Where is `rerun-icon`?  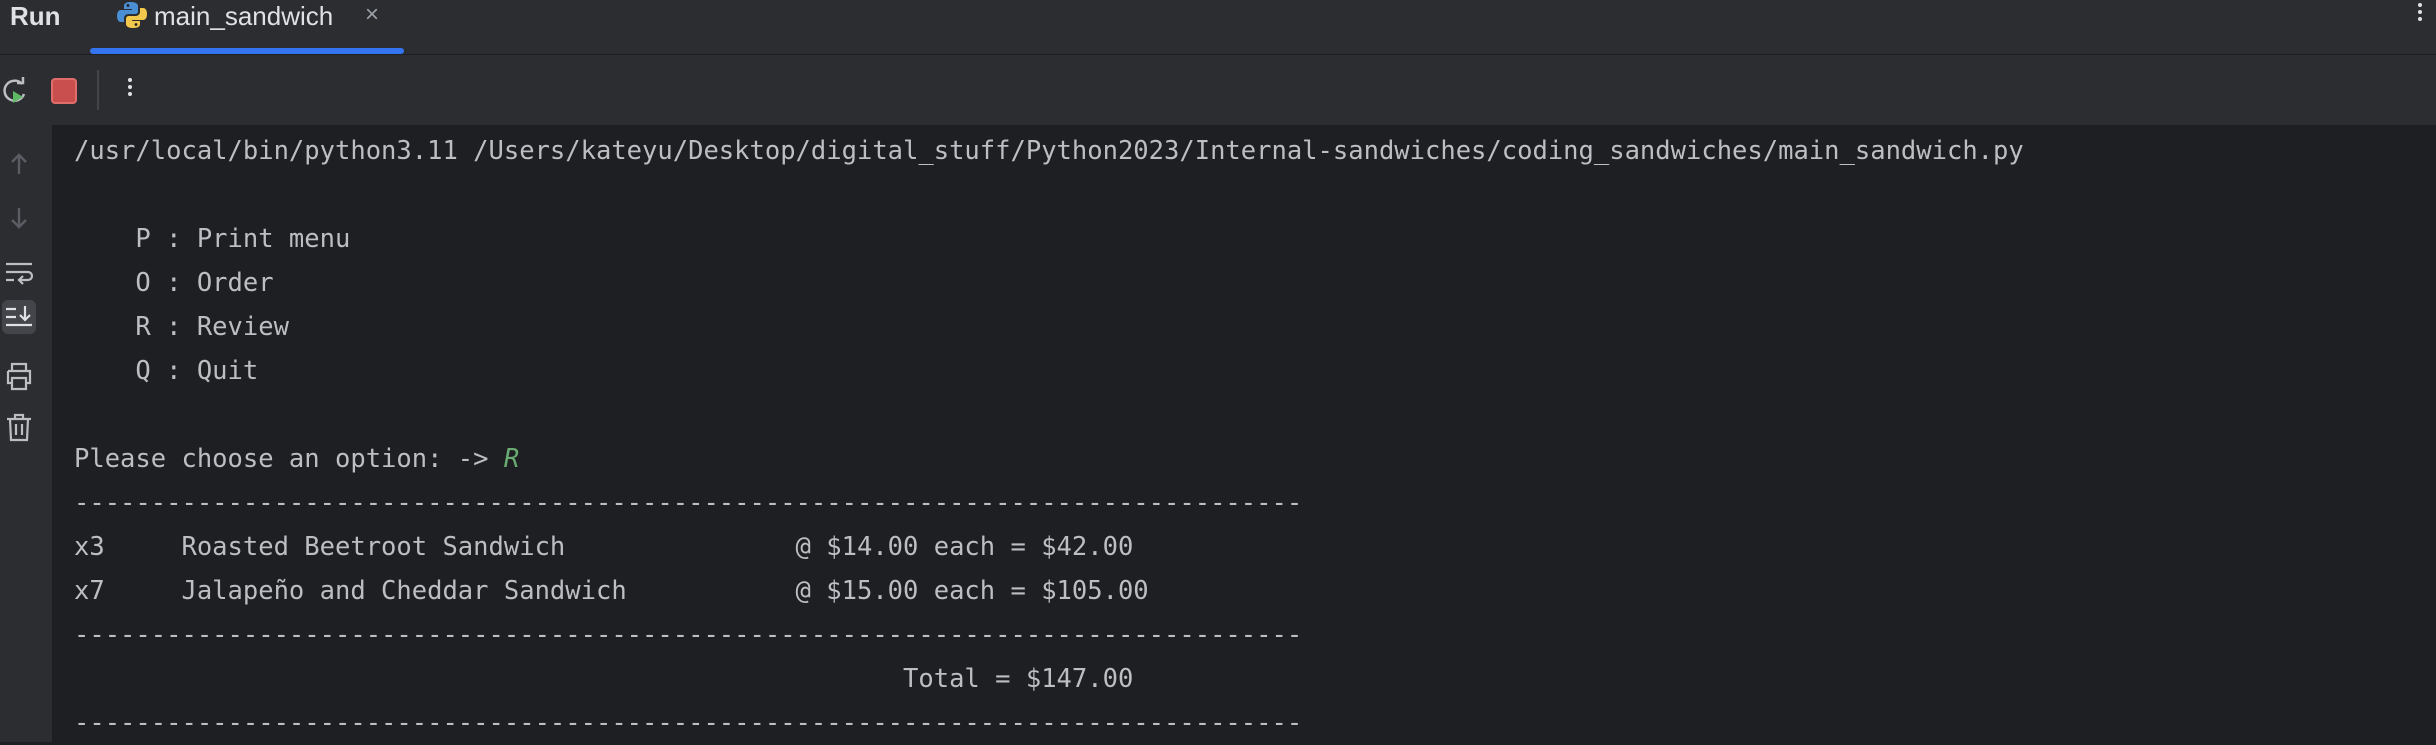 rerun-icon is located at coordinates (15, 91).